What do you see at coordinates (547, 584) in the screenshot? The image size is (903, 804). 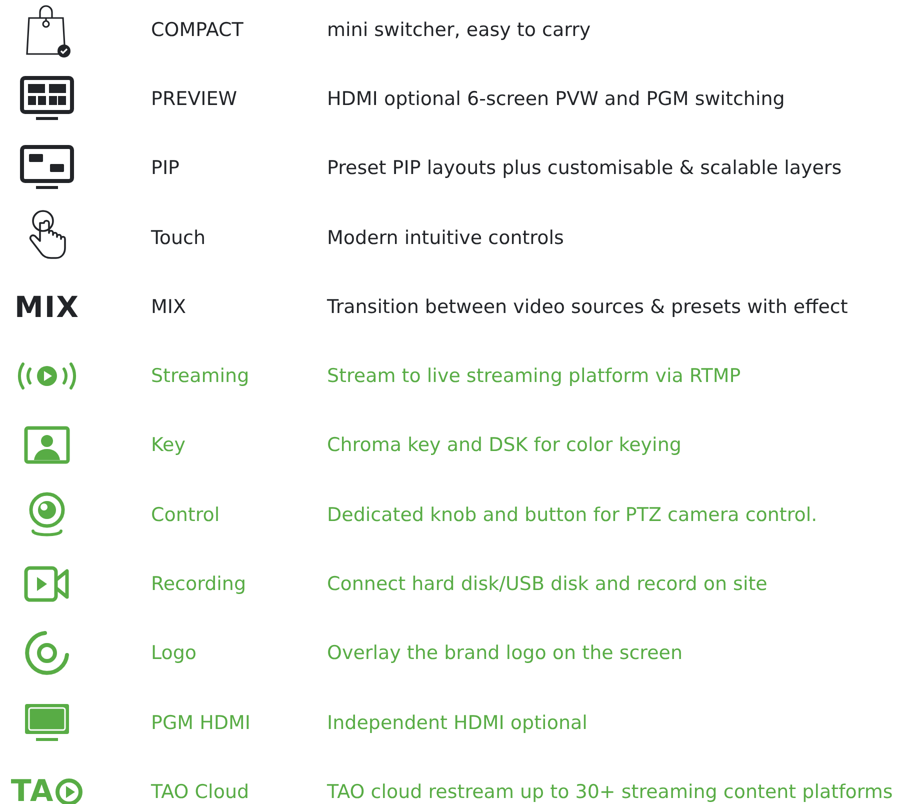 I see `feature-description: Connect hard disk/USB disk and record on site` at bounding box center [547, 584].